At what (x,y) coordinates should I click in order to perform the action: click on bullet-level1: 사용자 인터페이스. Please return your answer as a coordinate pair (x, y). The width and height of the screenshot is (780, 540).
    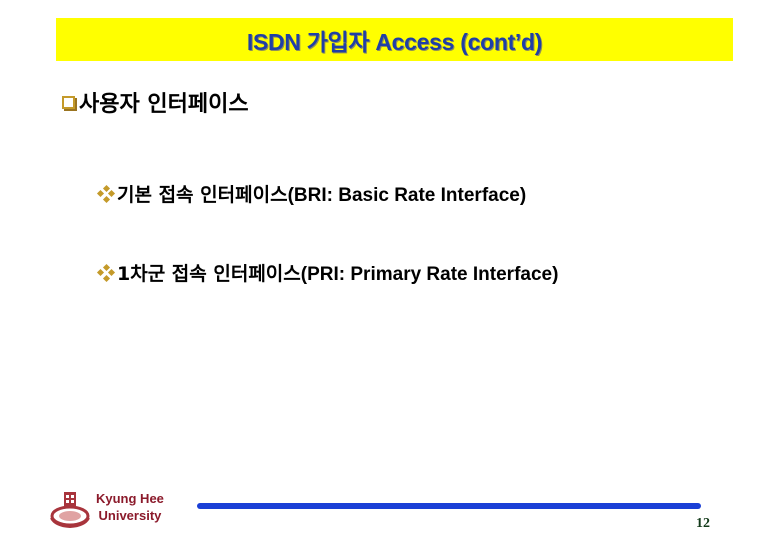
    Looking at the image, I should click on (155, 102).